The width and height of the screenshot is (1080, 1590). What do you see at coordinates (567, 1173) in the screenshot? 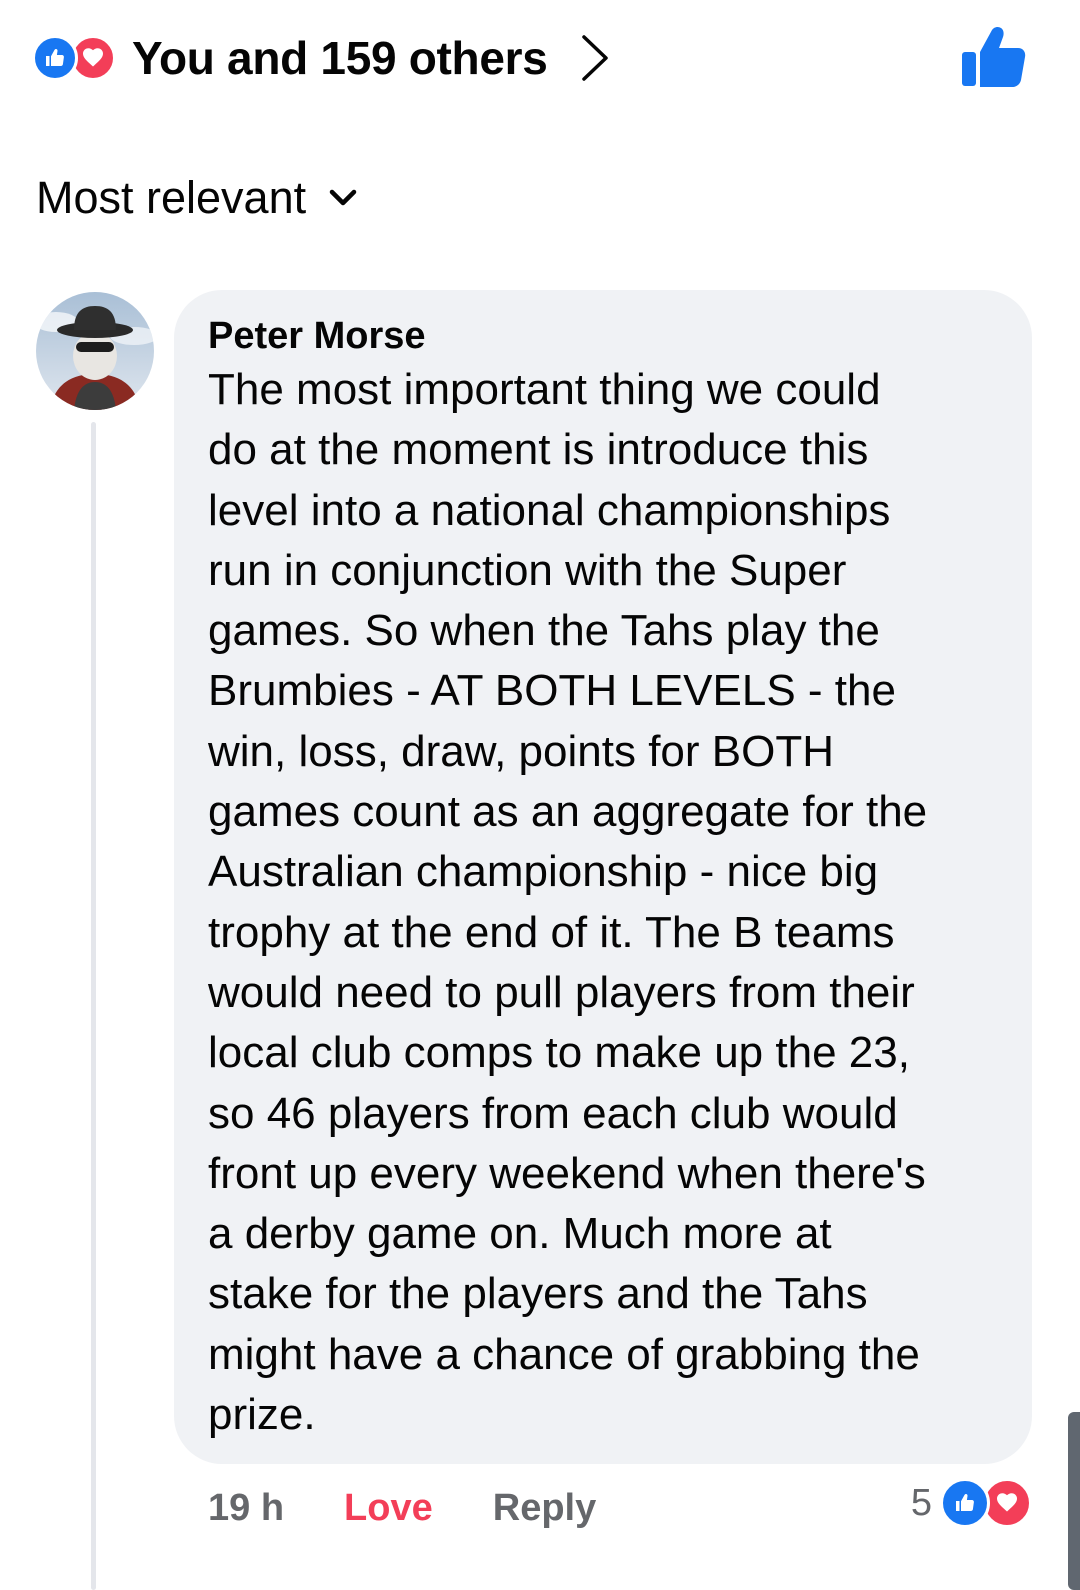
I see `comment-line: front up every weekend when there's` at bounding box center [567, 1173].